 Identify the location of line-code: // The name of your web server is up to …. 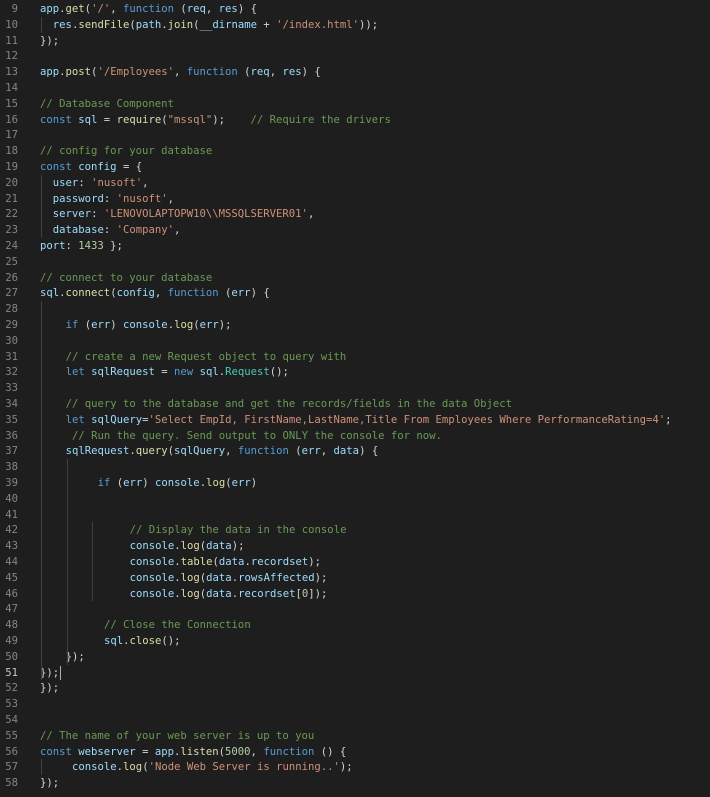
(177, 736).